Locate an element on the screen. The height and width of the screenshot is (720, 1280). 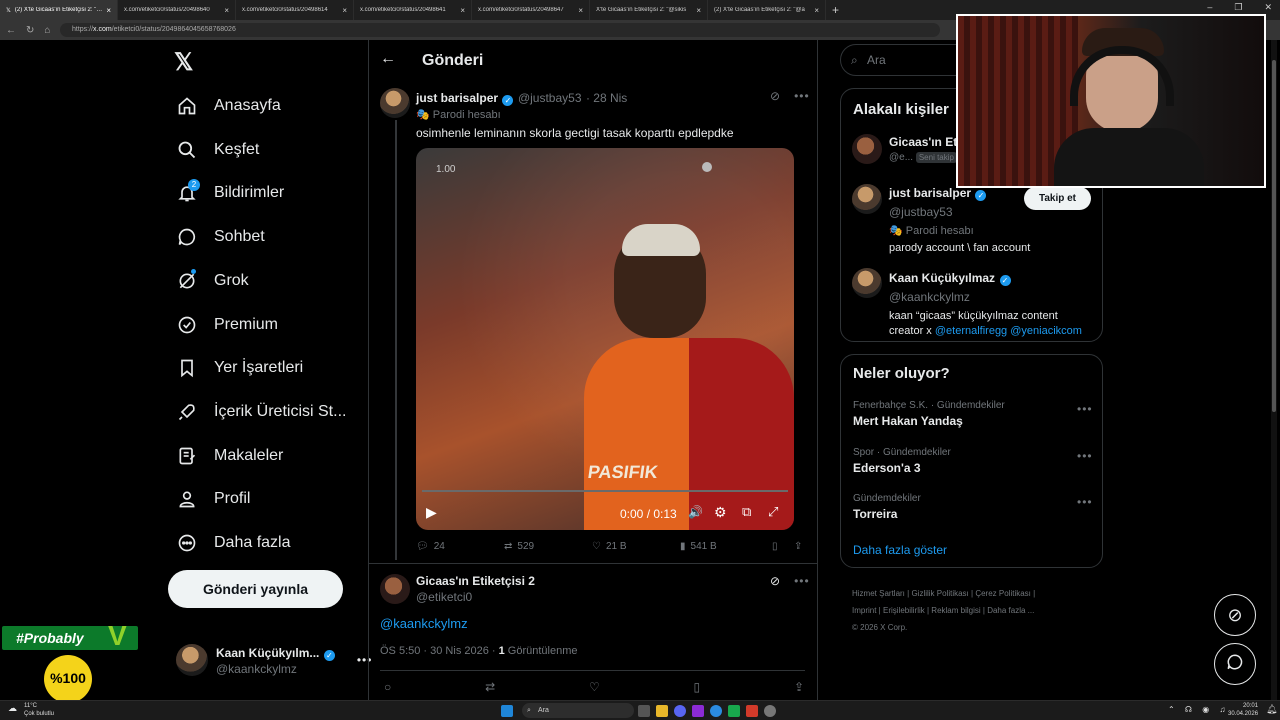
follow-button: Takip et is located at coordinates (1057, 198).